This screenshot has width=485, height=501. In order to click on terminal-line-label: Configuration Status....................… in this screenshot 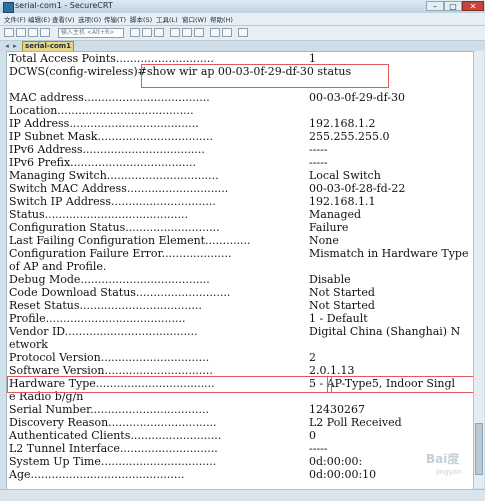, I will do `click(114, 227)`.